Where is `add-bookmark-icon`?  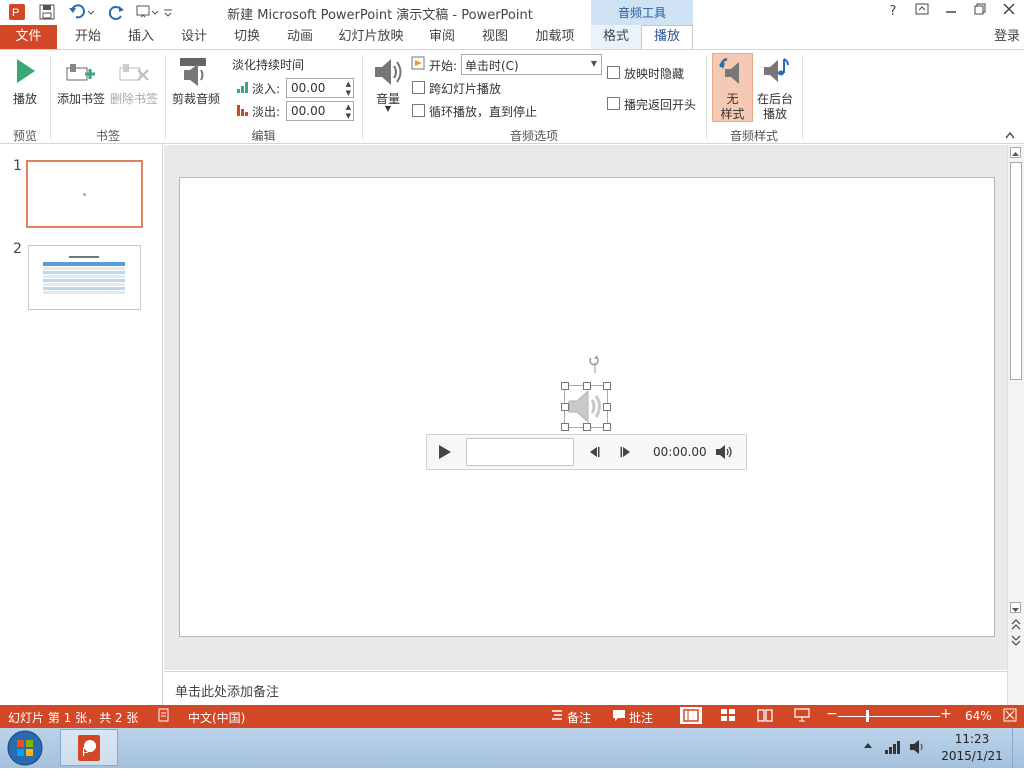 add-bookmark-icon is located at coordinates (81, 73).